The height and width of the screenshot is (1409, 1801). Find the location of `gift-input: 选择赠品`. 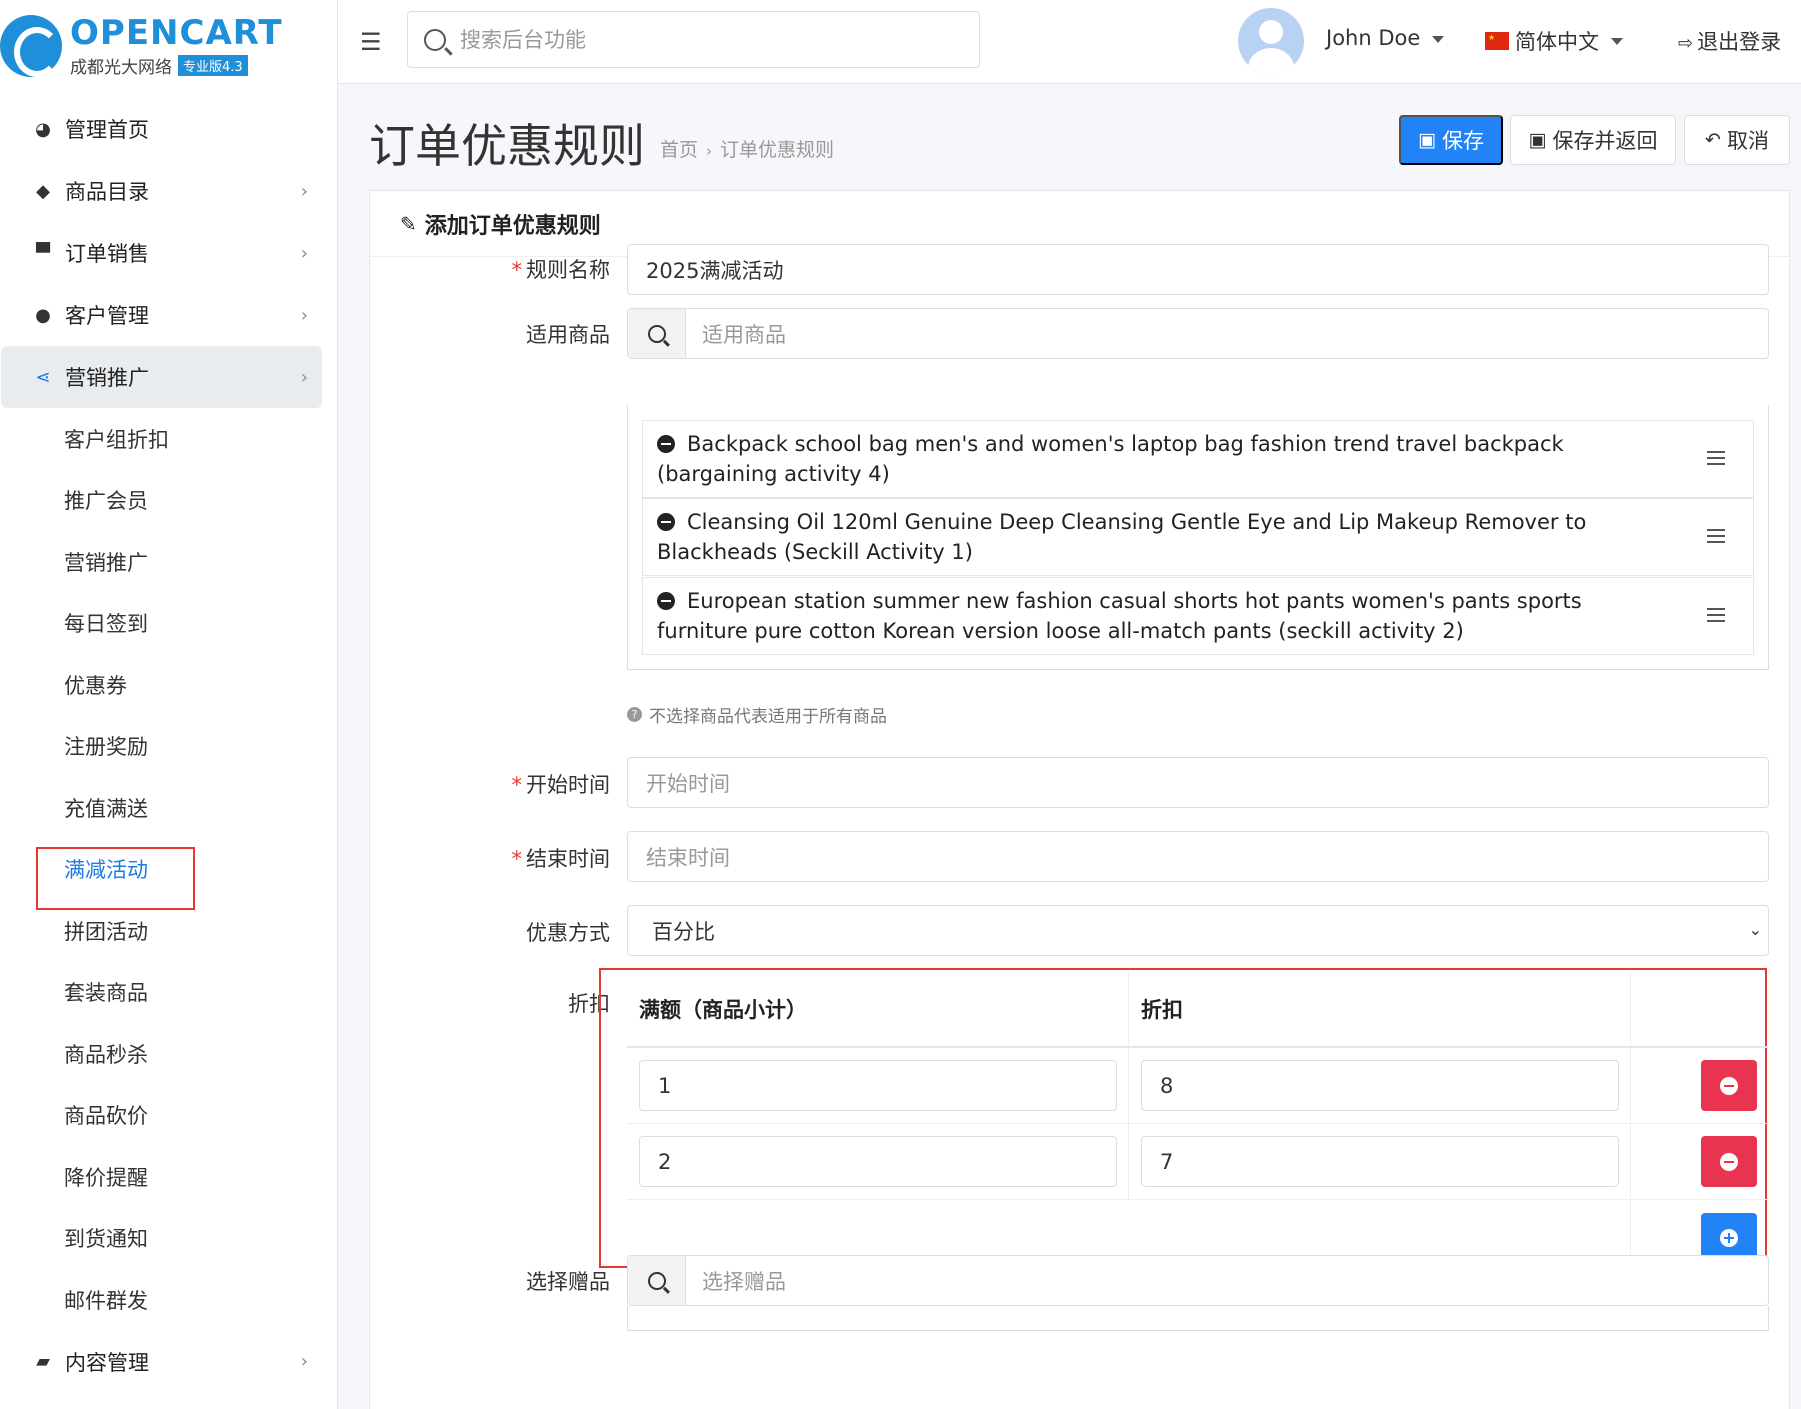

gift-input: 选择赠品 is located at coordinates (736, 1280).